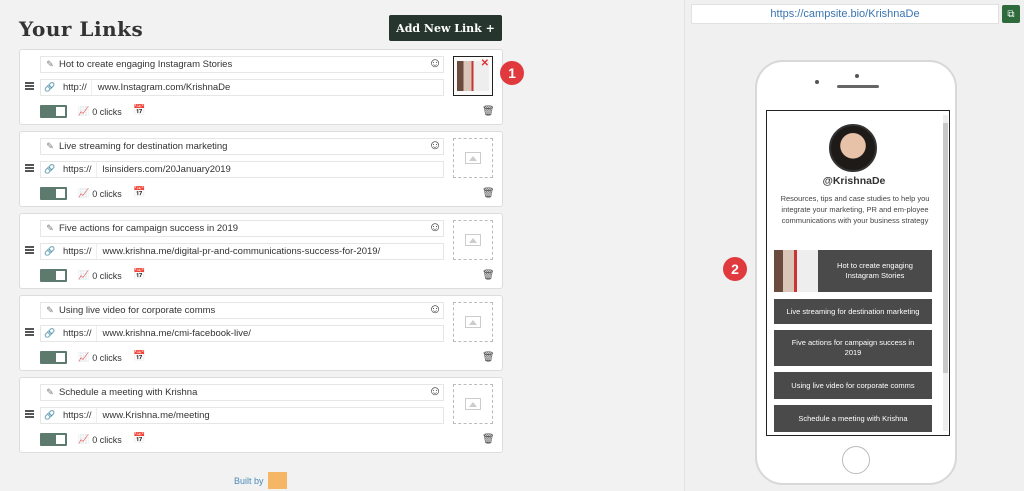 The image size is (1024, 491). Describe the element at coordinates (853, 385) in the screenshot. I see `preview-link-button: Using live video for corporate comms` at that location.